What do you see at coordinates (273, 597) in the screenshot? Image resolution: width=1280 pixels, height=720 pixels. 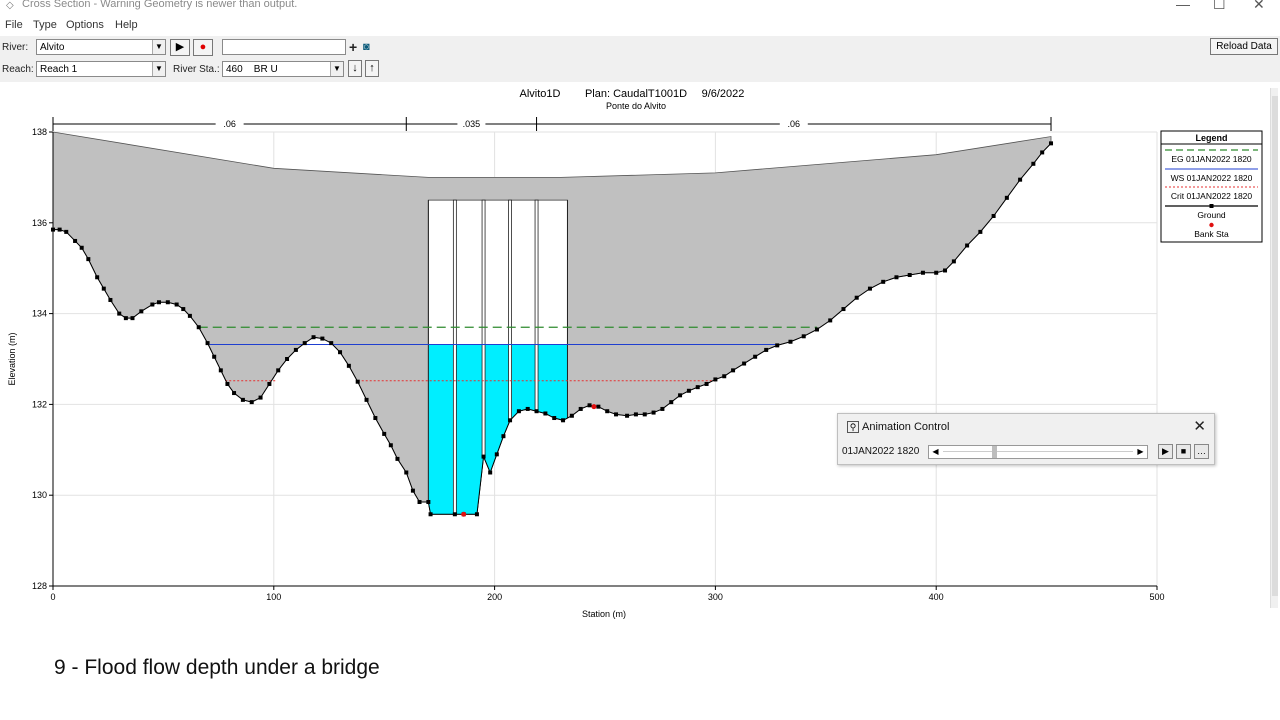 I see `x-tick-label: 100` at bounding box center [273, 597].